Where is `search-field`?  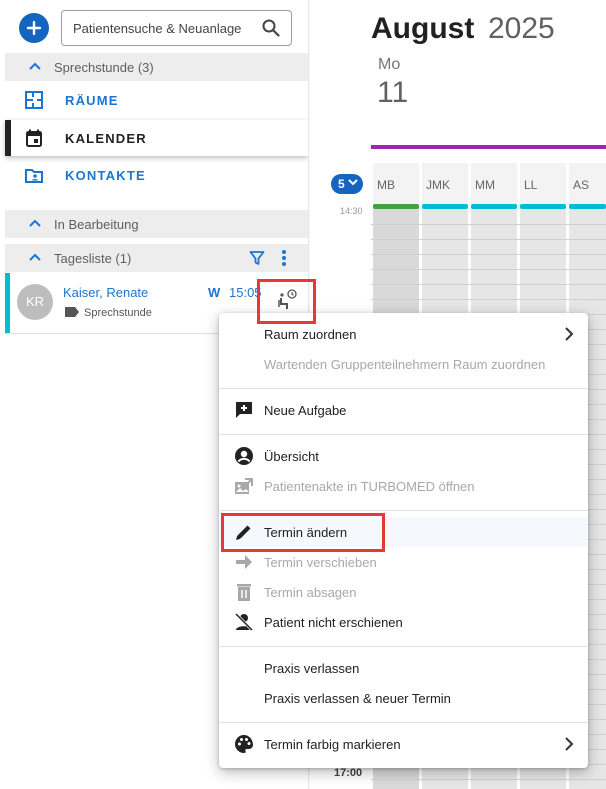
search-field is located at coordinates (176, 28).